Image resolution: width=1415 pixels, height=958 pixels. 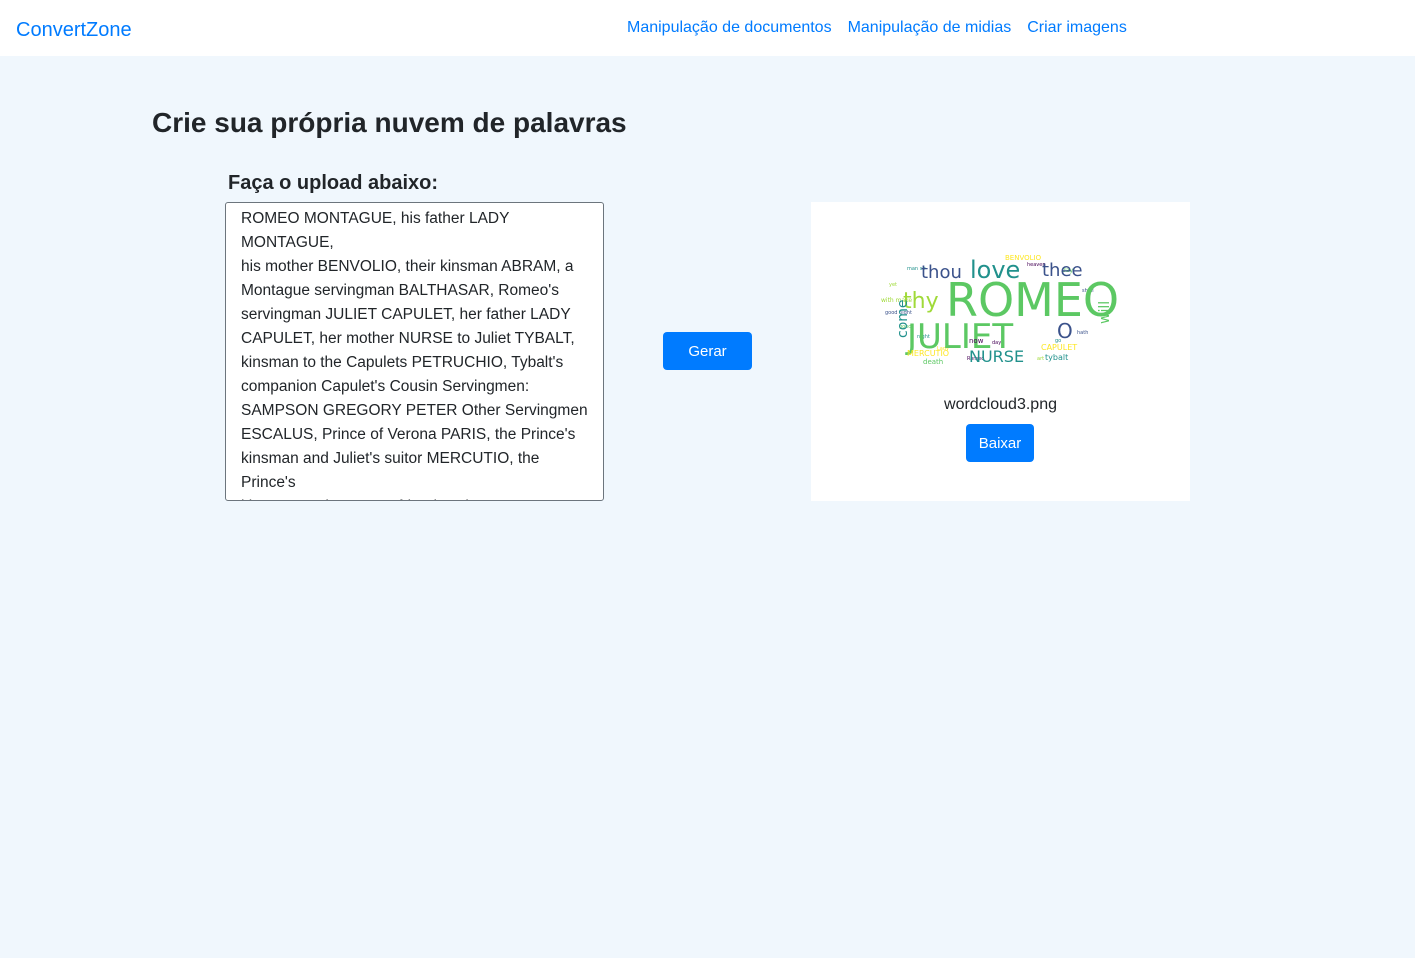 I want to click on generate-button: Gerar, so click(x=707, y=351).